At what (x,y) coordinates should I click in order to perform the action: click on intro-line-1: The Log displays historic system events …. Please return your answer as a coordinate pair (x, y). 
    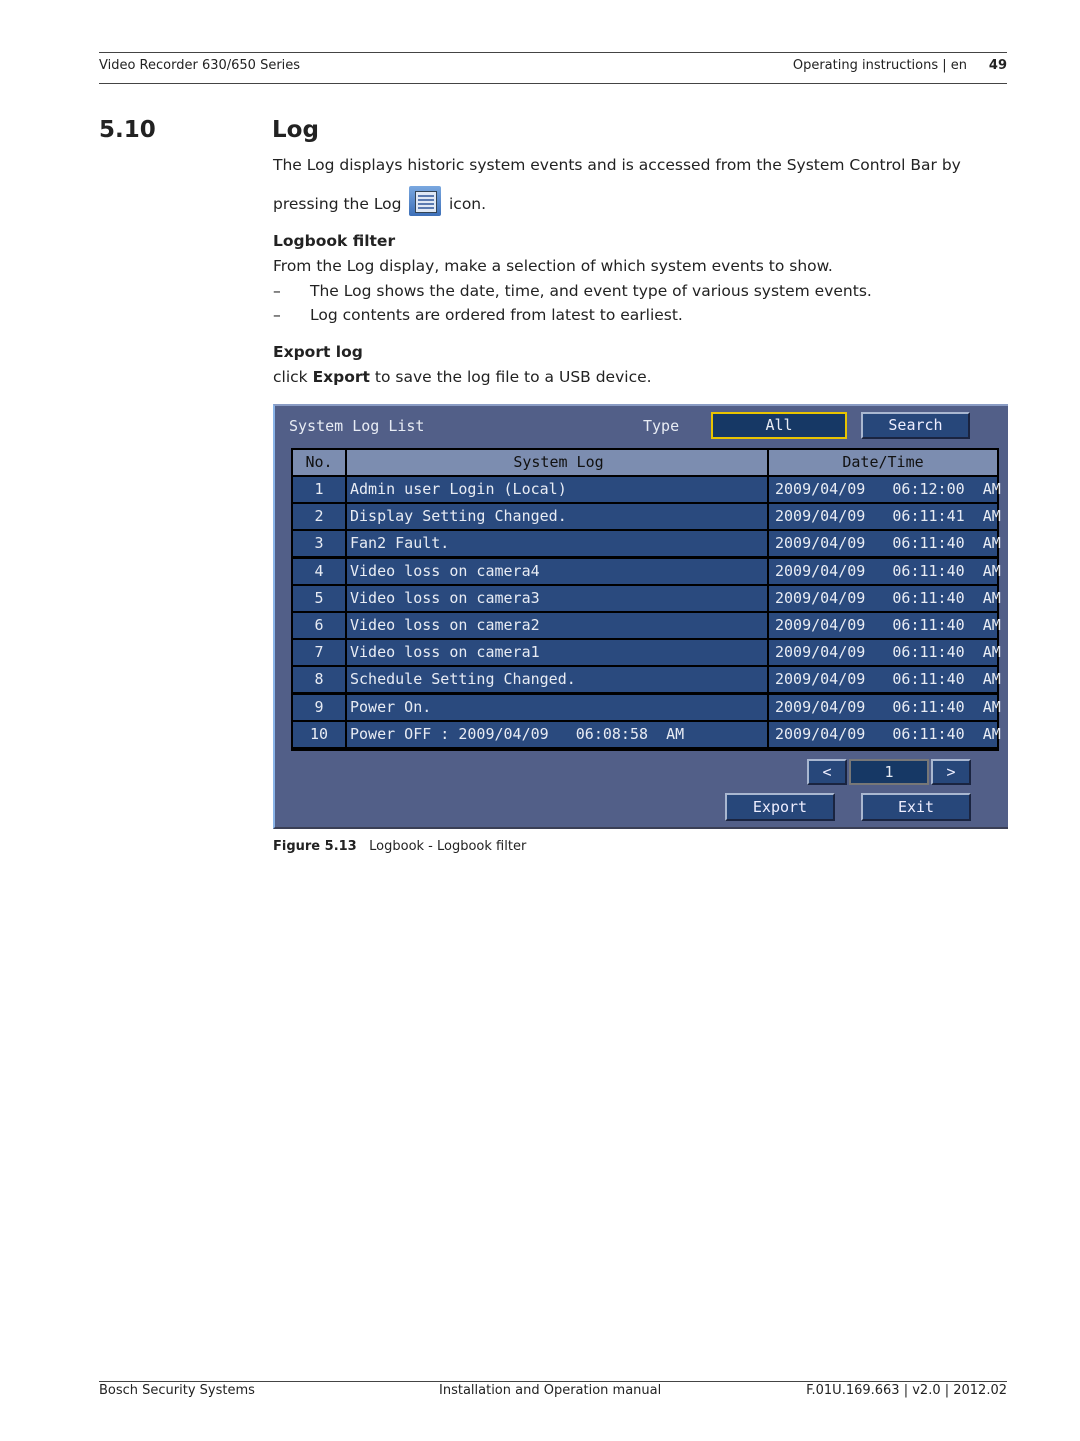
    Looking at the image, I should click on (617, 165).